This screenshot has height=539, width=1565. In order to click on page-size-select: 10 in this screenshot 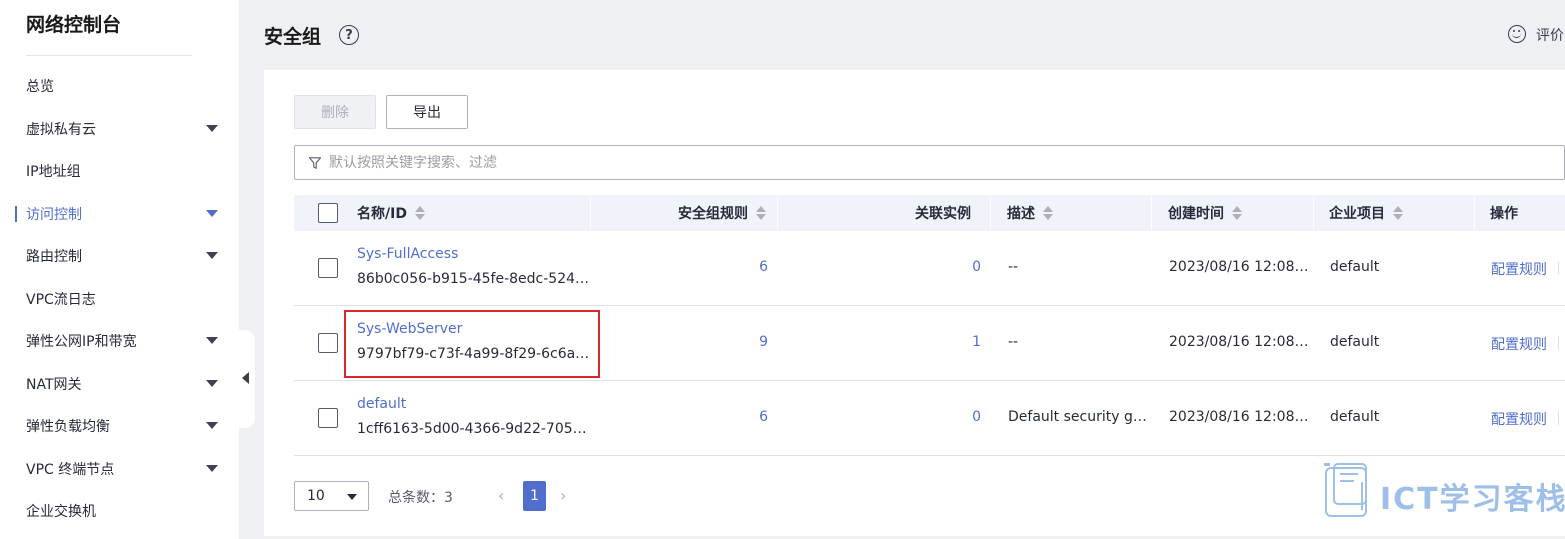, I will do `click(331, 496)`.